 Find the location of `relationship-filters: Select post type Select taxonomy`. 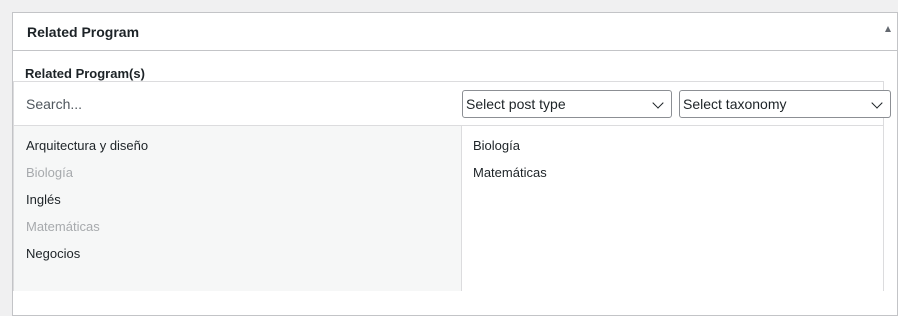

relationship-filters: Select post type Select taxonomy is located at coordinates (452, 104).